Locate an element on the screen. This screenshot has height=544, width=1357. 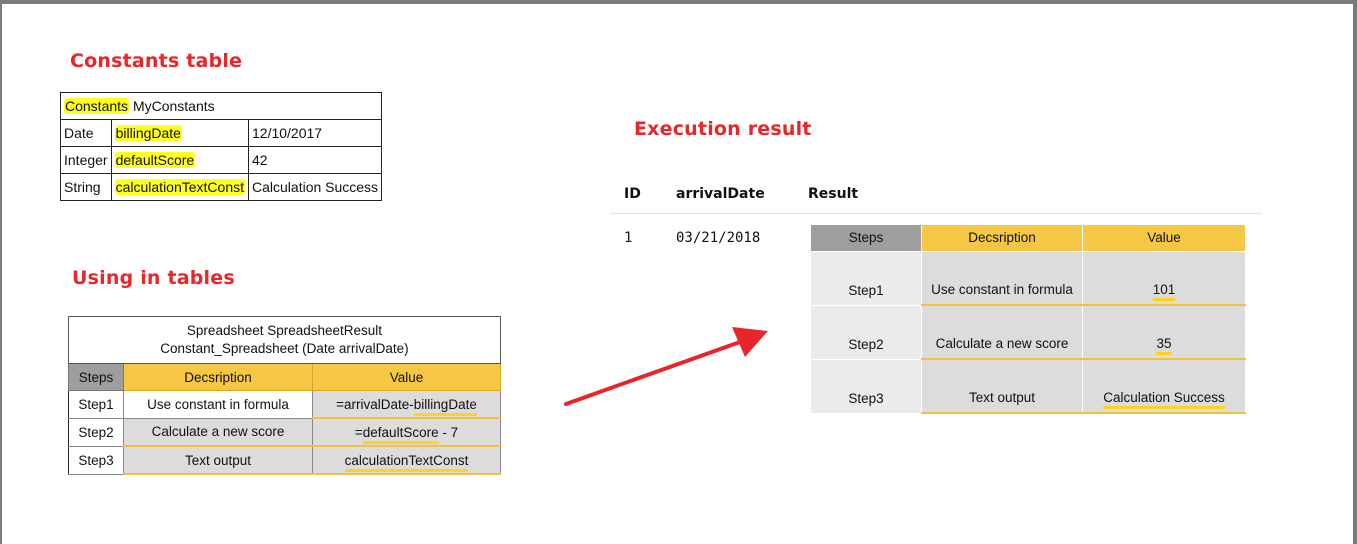
step-value: Calculation Success is located at coordinates (1164, 399).